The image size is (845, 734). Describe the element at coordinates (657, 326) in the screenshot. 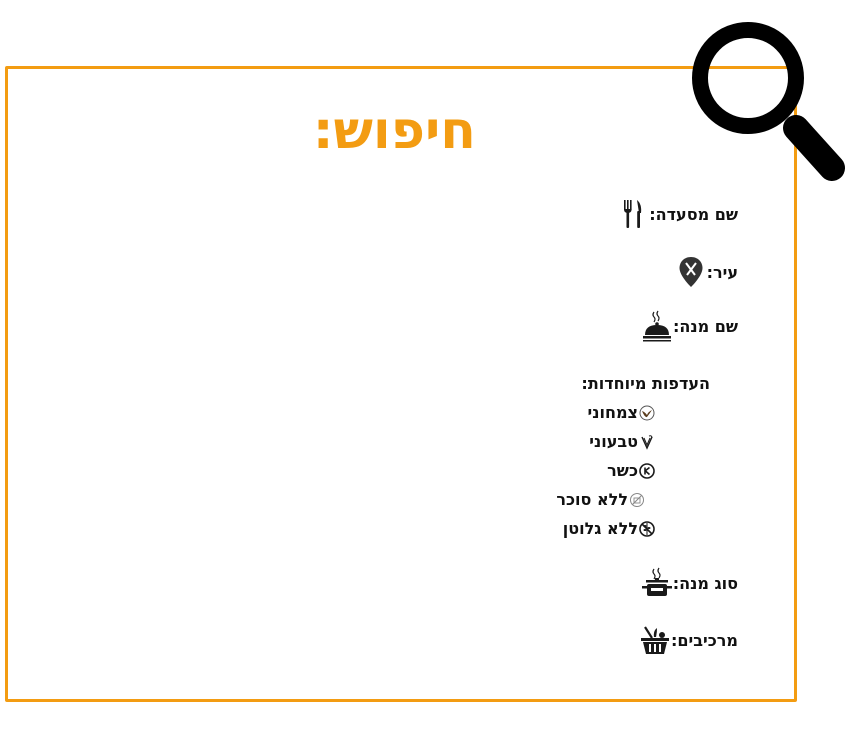

I see `serving-dish-icon` at that location.